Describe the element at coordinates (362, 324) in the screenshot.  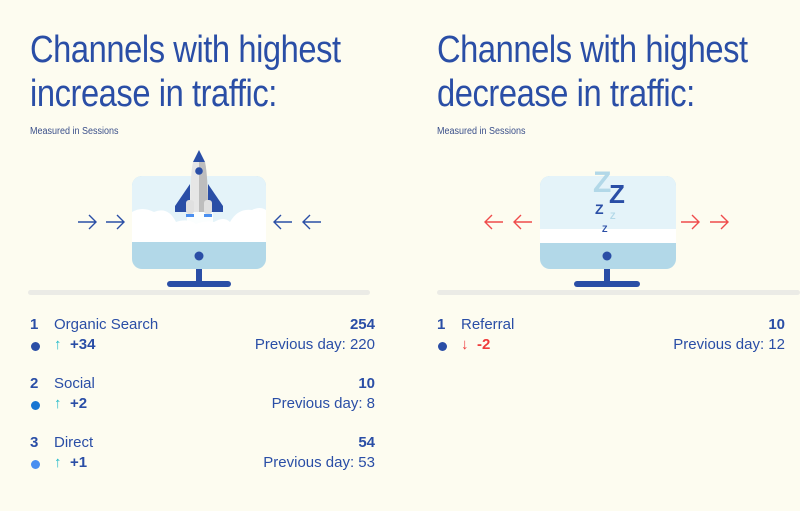
I see `sessions-value: 254` at that location.